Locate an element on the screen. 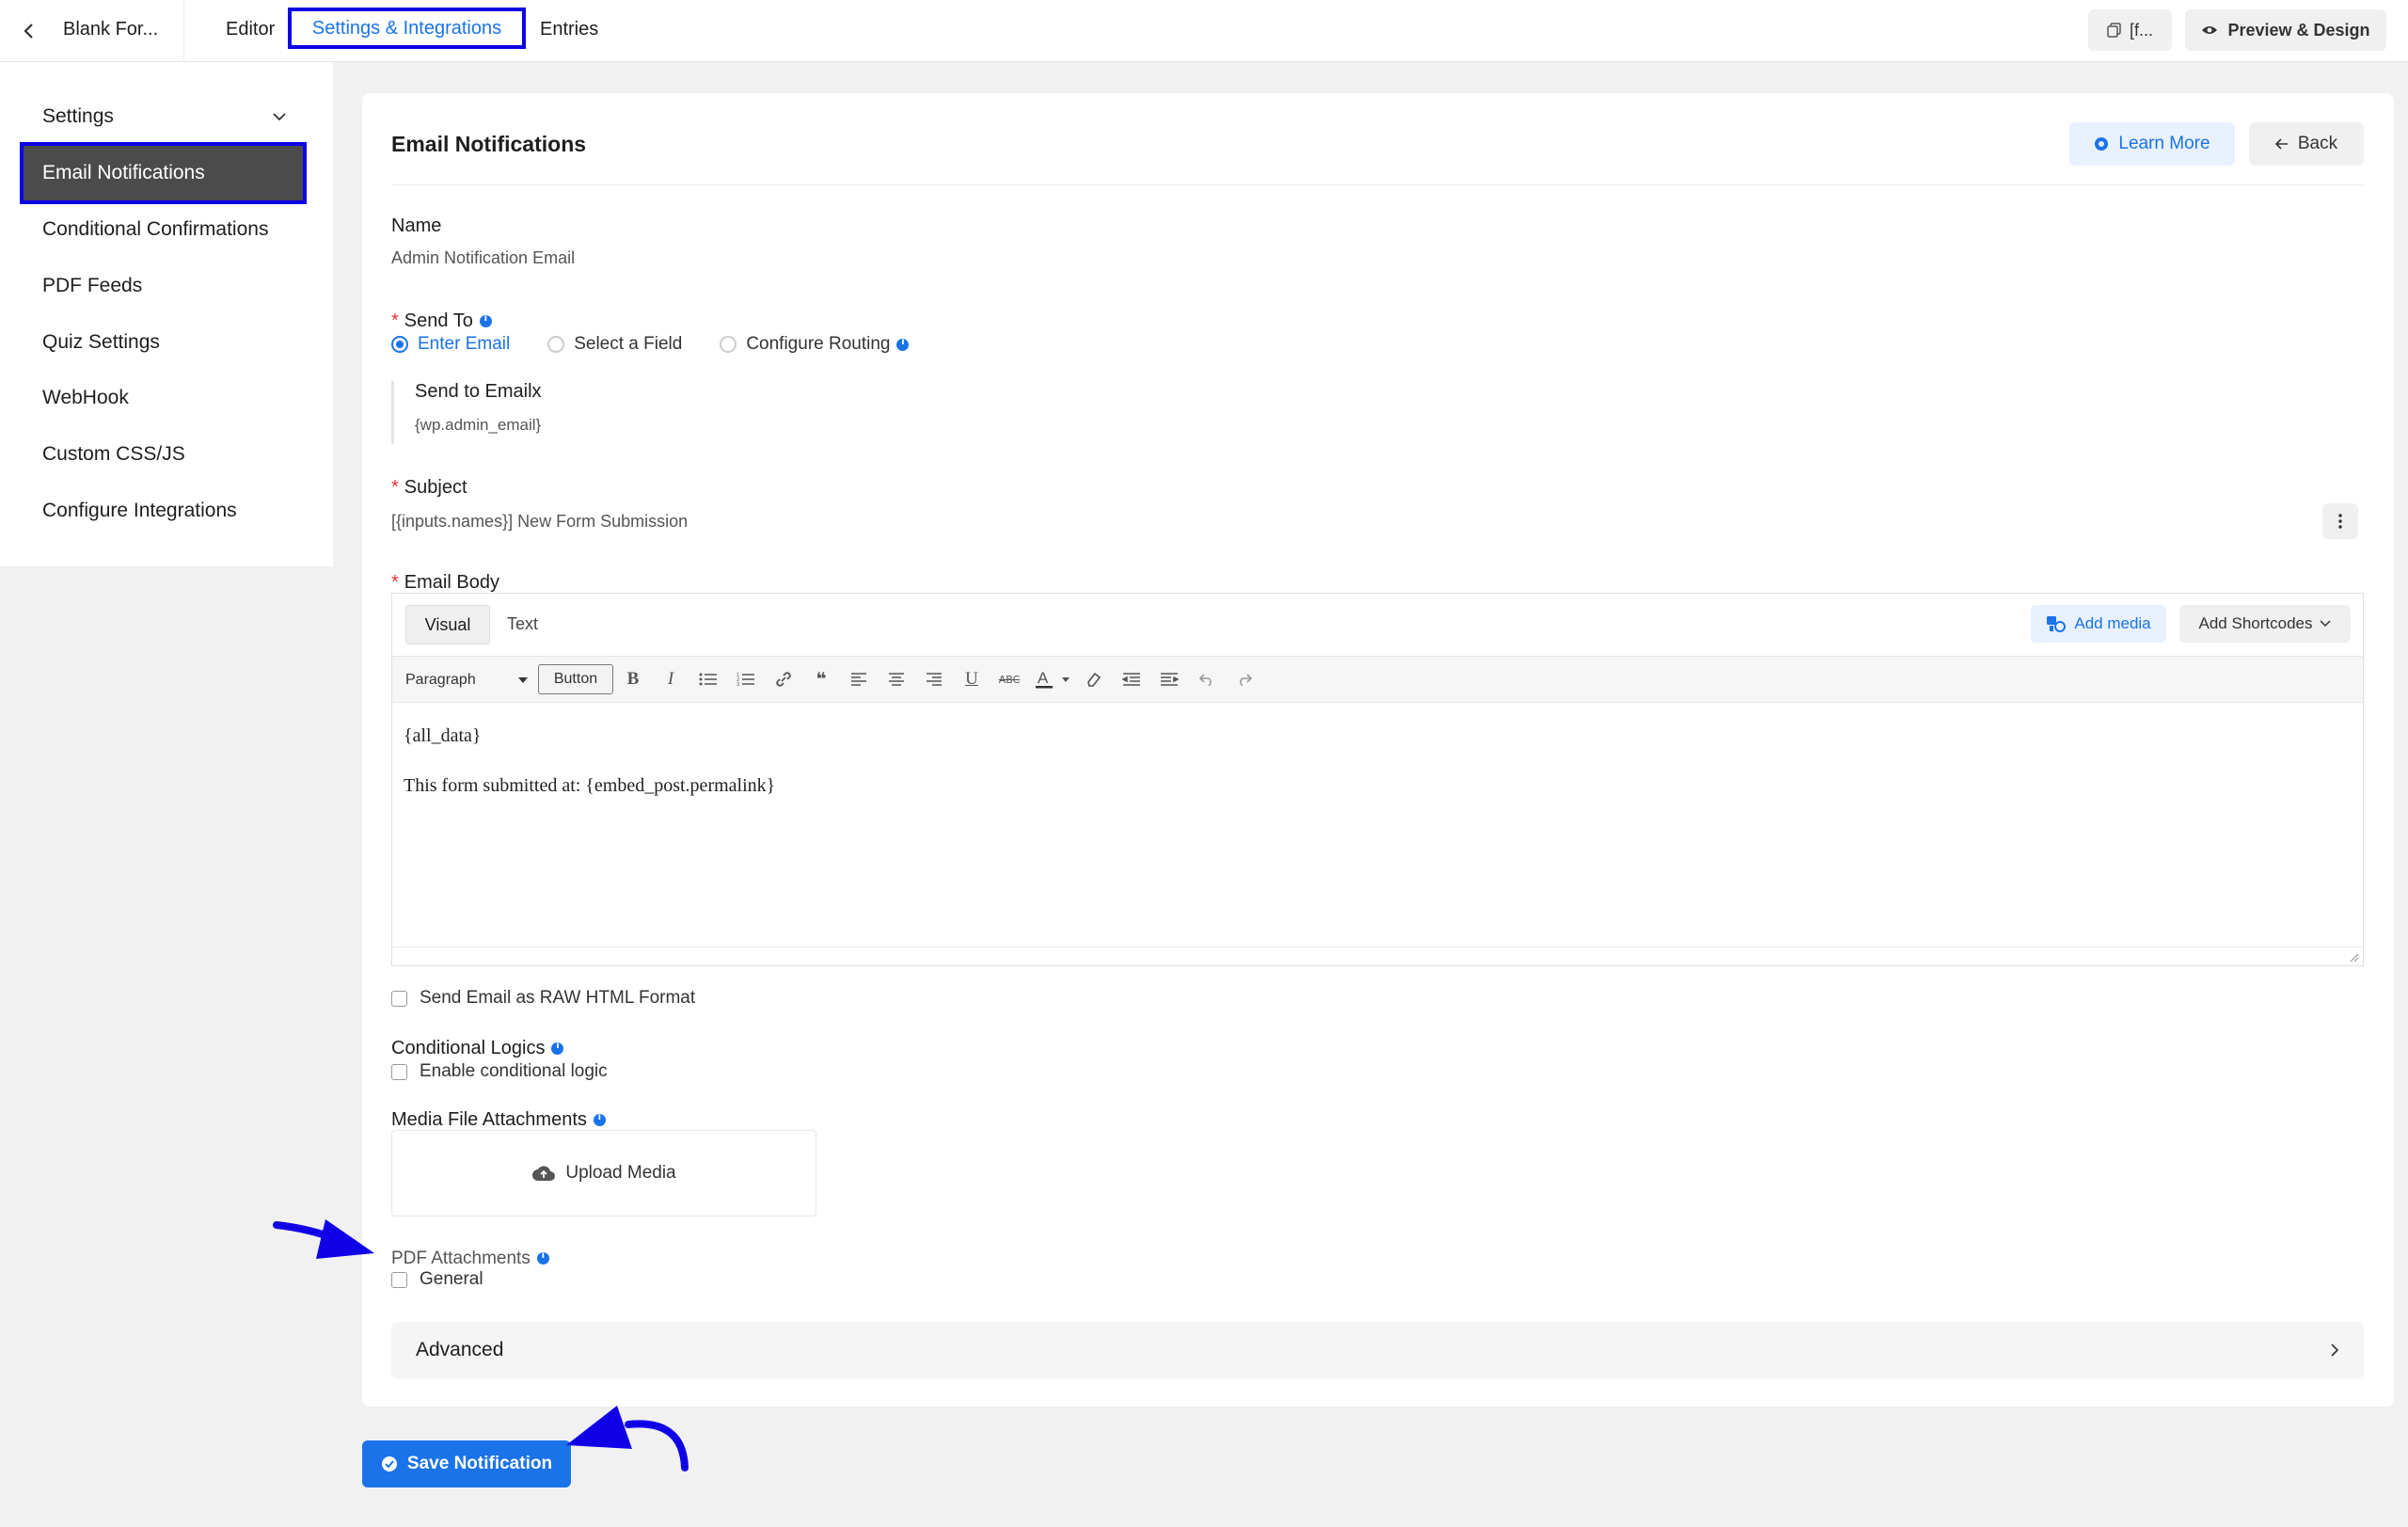 This screenshot has height=1527, width=2408. back-chevron-icon is located at coordinates (29, 31).